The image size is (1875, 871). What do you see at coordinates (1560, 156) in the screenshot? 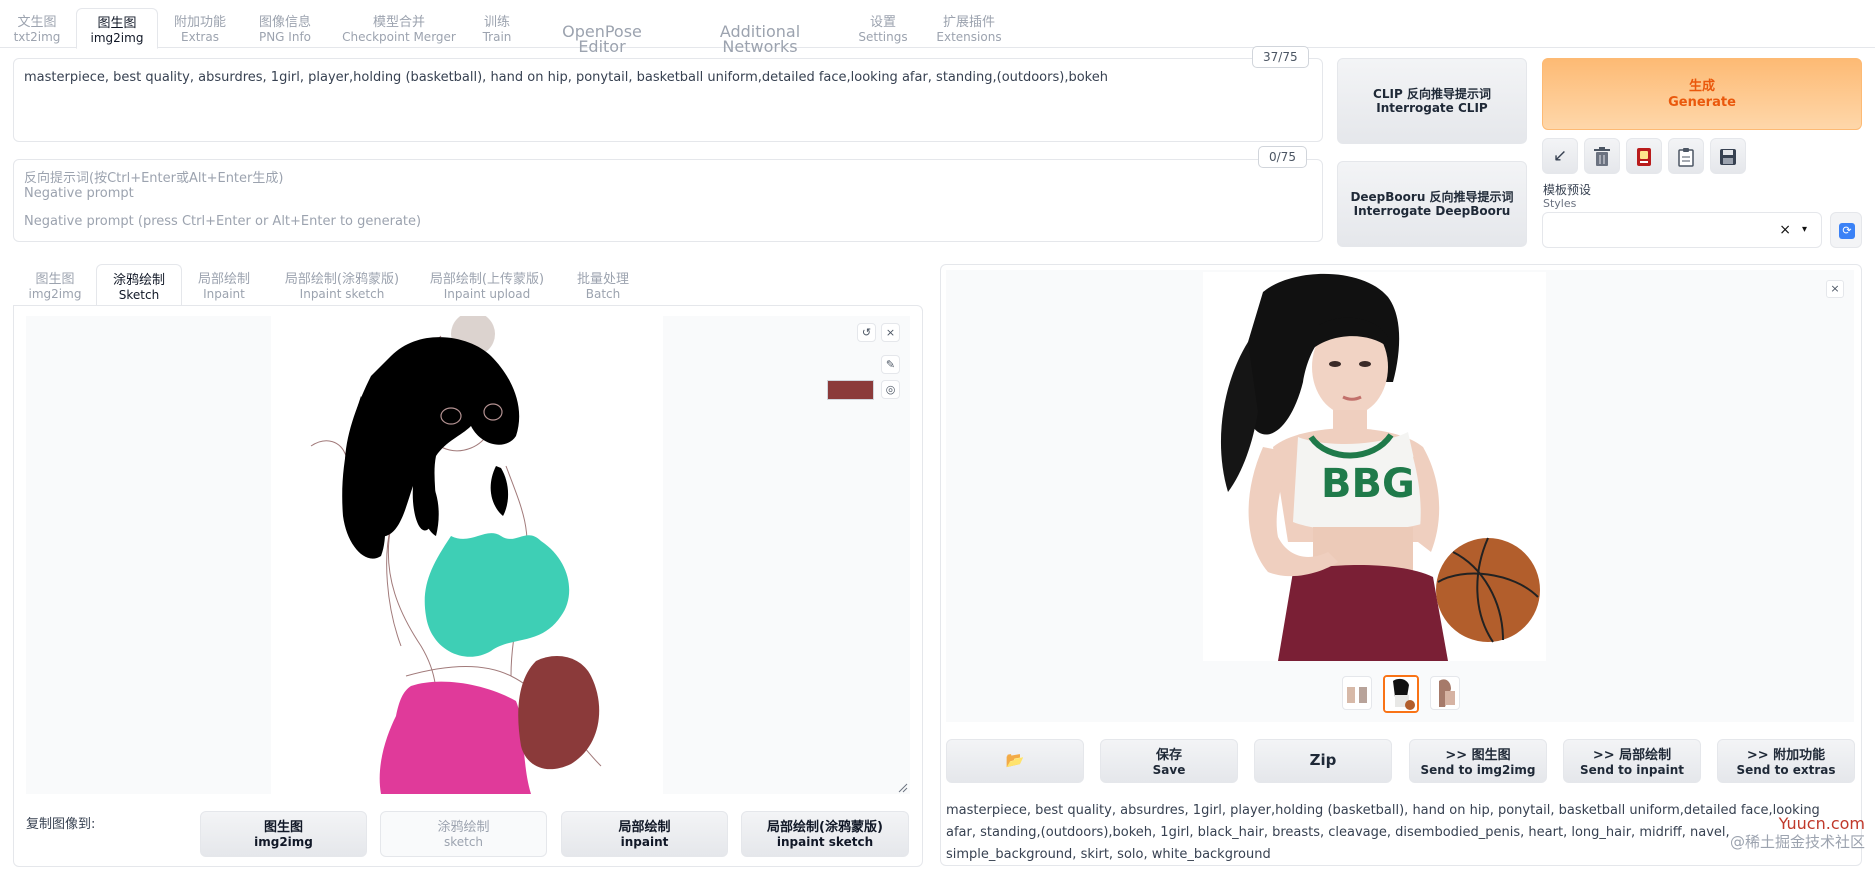
I see `read-params-button: ↙` at bounding box center [1560, 156].